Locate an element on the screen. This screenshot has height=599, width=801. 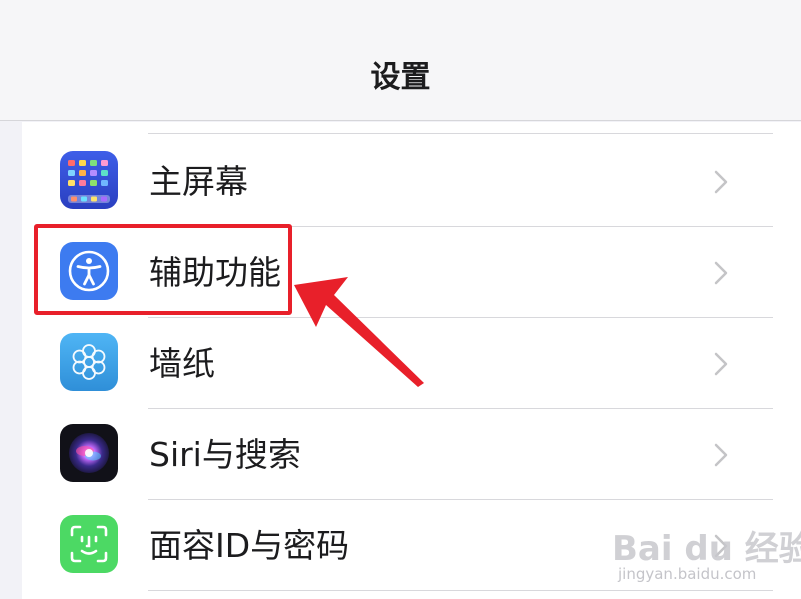
settings-item-label: 主屏幕 is located at coordinates (198, 181).